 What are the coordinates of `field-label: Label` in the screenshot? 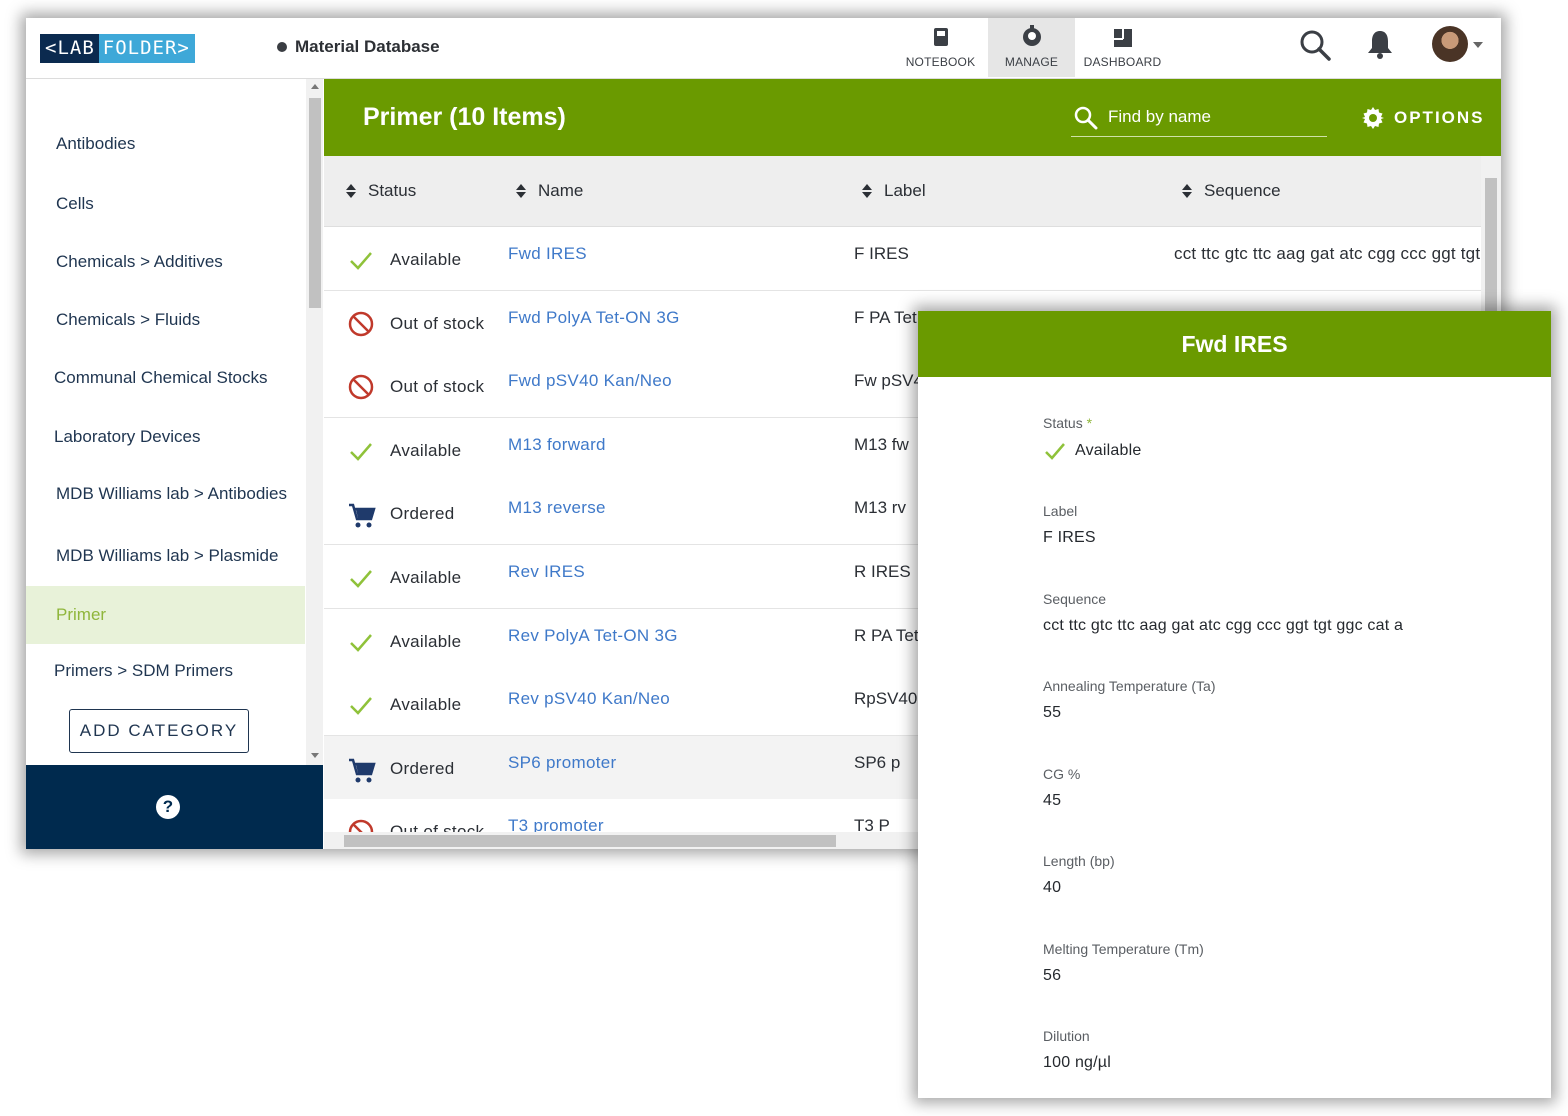 It's located at (1060, 511).